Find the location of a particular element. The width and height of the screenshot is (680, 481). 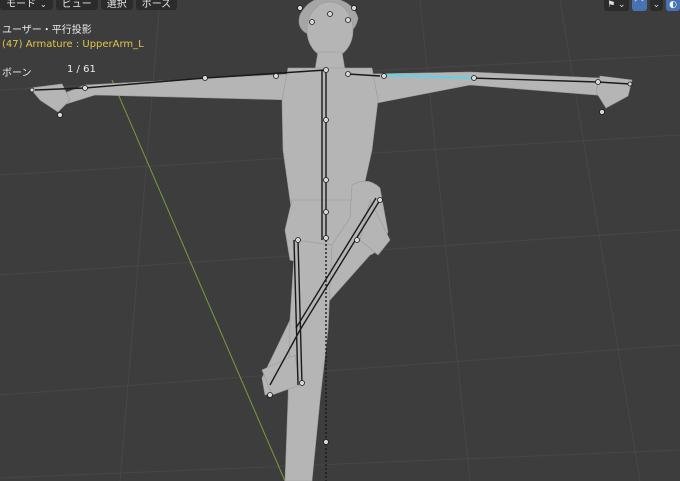

view-menu-label: ビュー is located at coordinates (76, 5).